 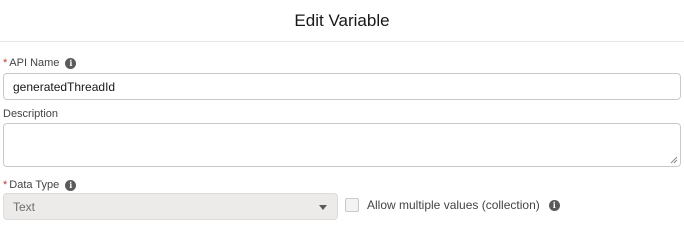 I want to click on api-name-label: API Name, so click(x=34, y=63).